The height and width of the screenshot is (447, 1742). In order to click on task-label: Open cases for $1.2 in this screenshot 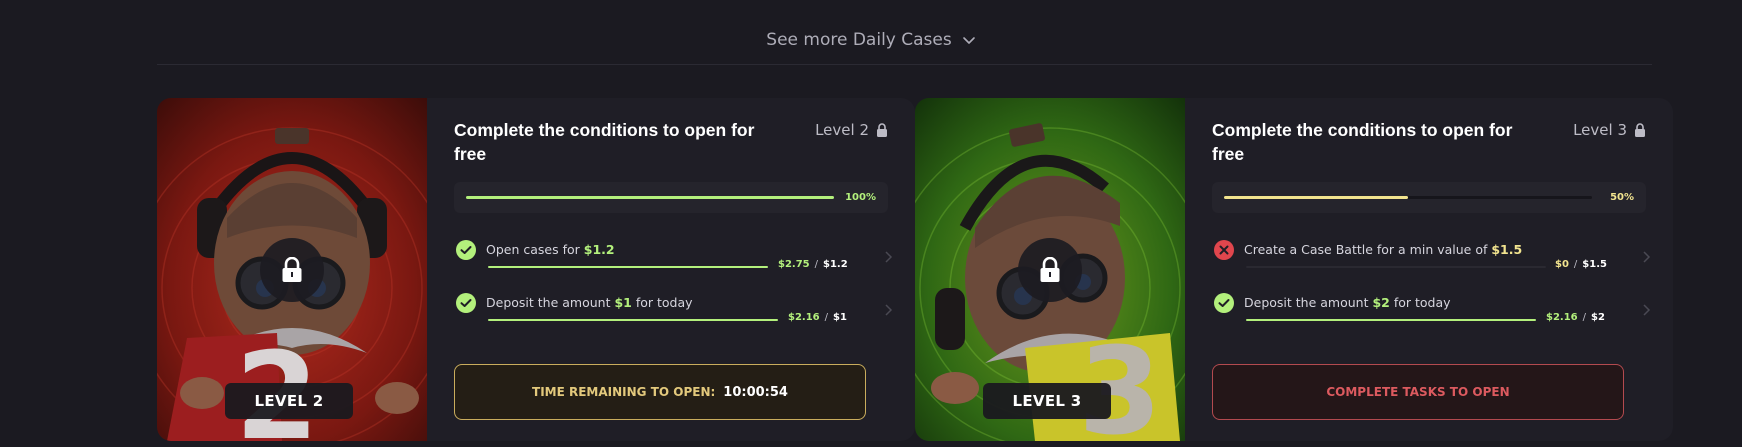, I will do `click(550, 249)`.